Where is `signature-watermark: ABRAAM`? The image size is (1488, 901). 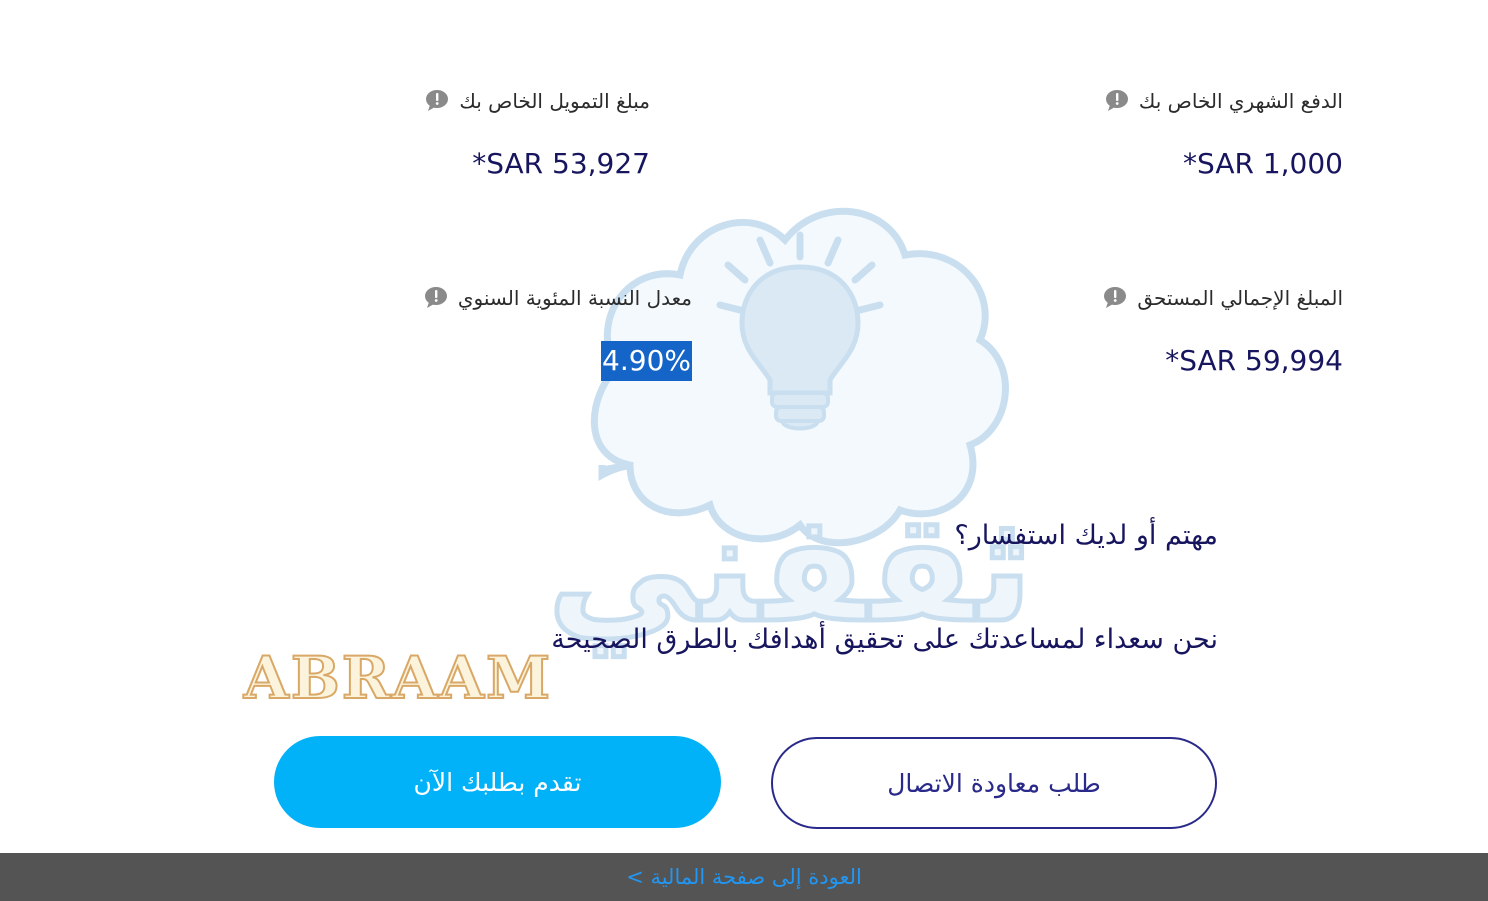 signature-watermark: ABRAAM is located at coordinates (397, 676).